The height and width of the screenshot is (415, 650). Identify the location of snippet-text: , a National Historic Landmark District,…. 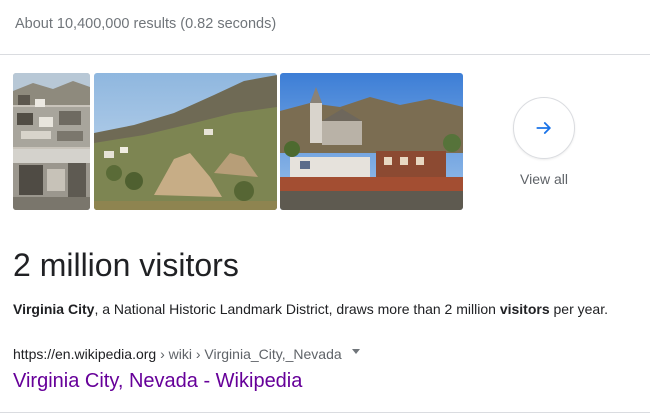
(297, 309).